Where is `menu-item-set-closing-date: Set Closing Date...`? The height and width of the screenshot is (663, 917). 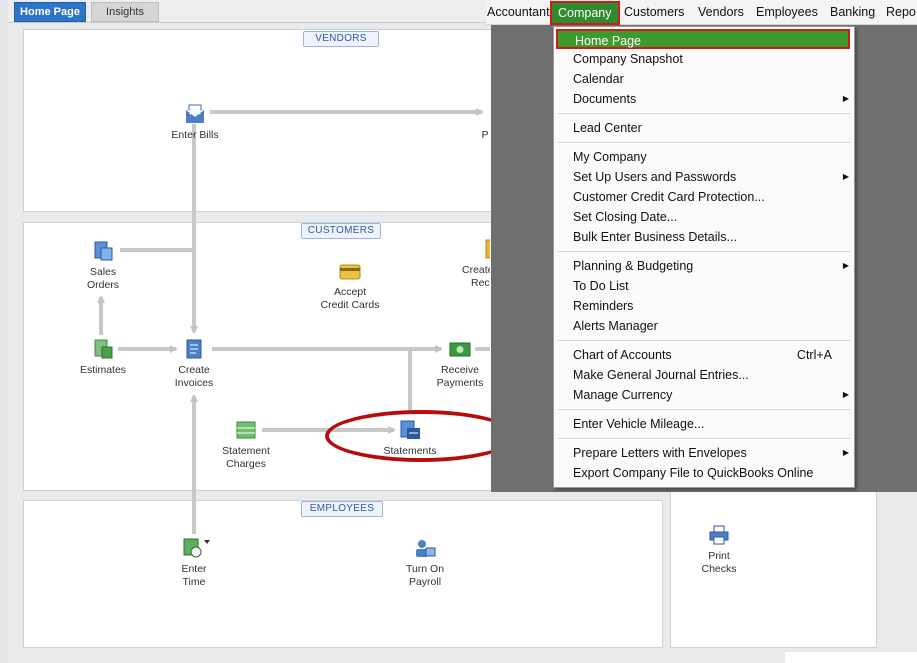
menu-item-set-closing-date: Set Closing Date... is located at coordinates (704, 217).